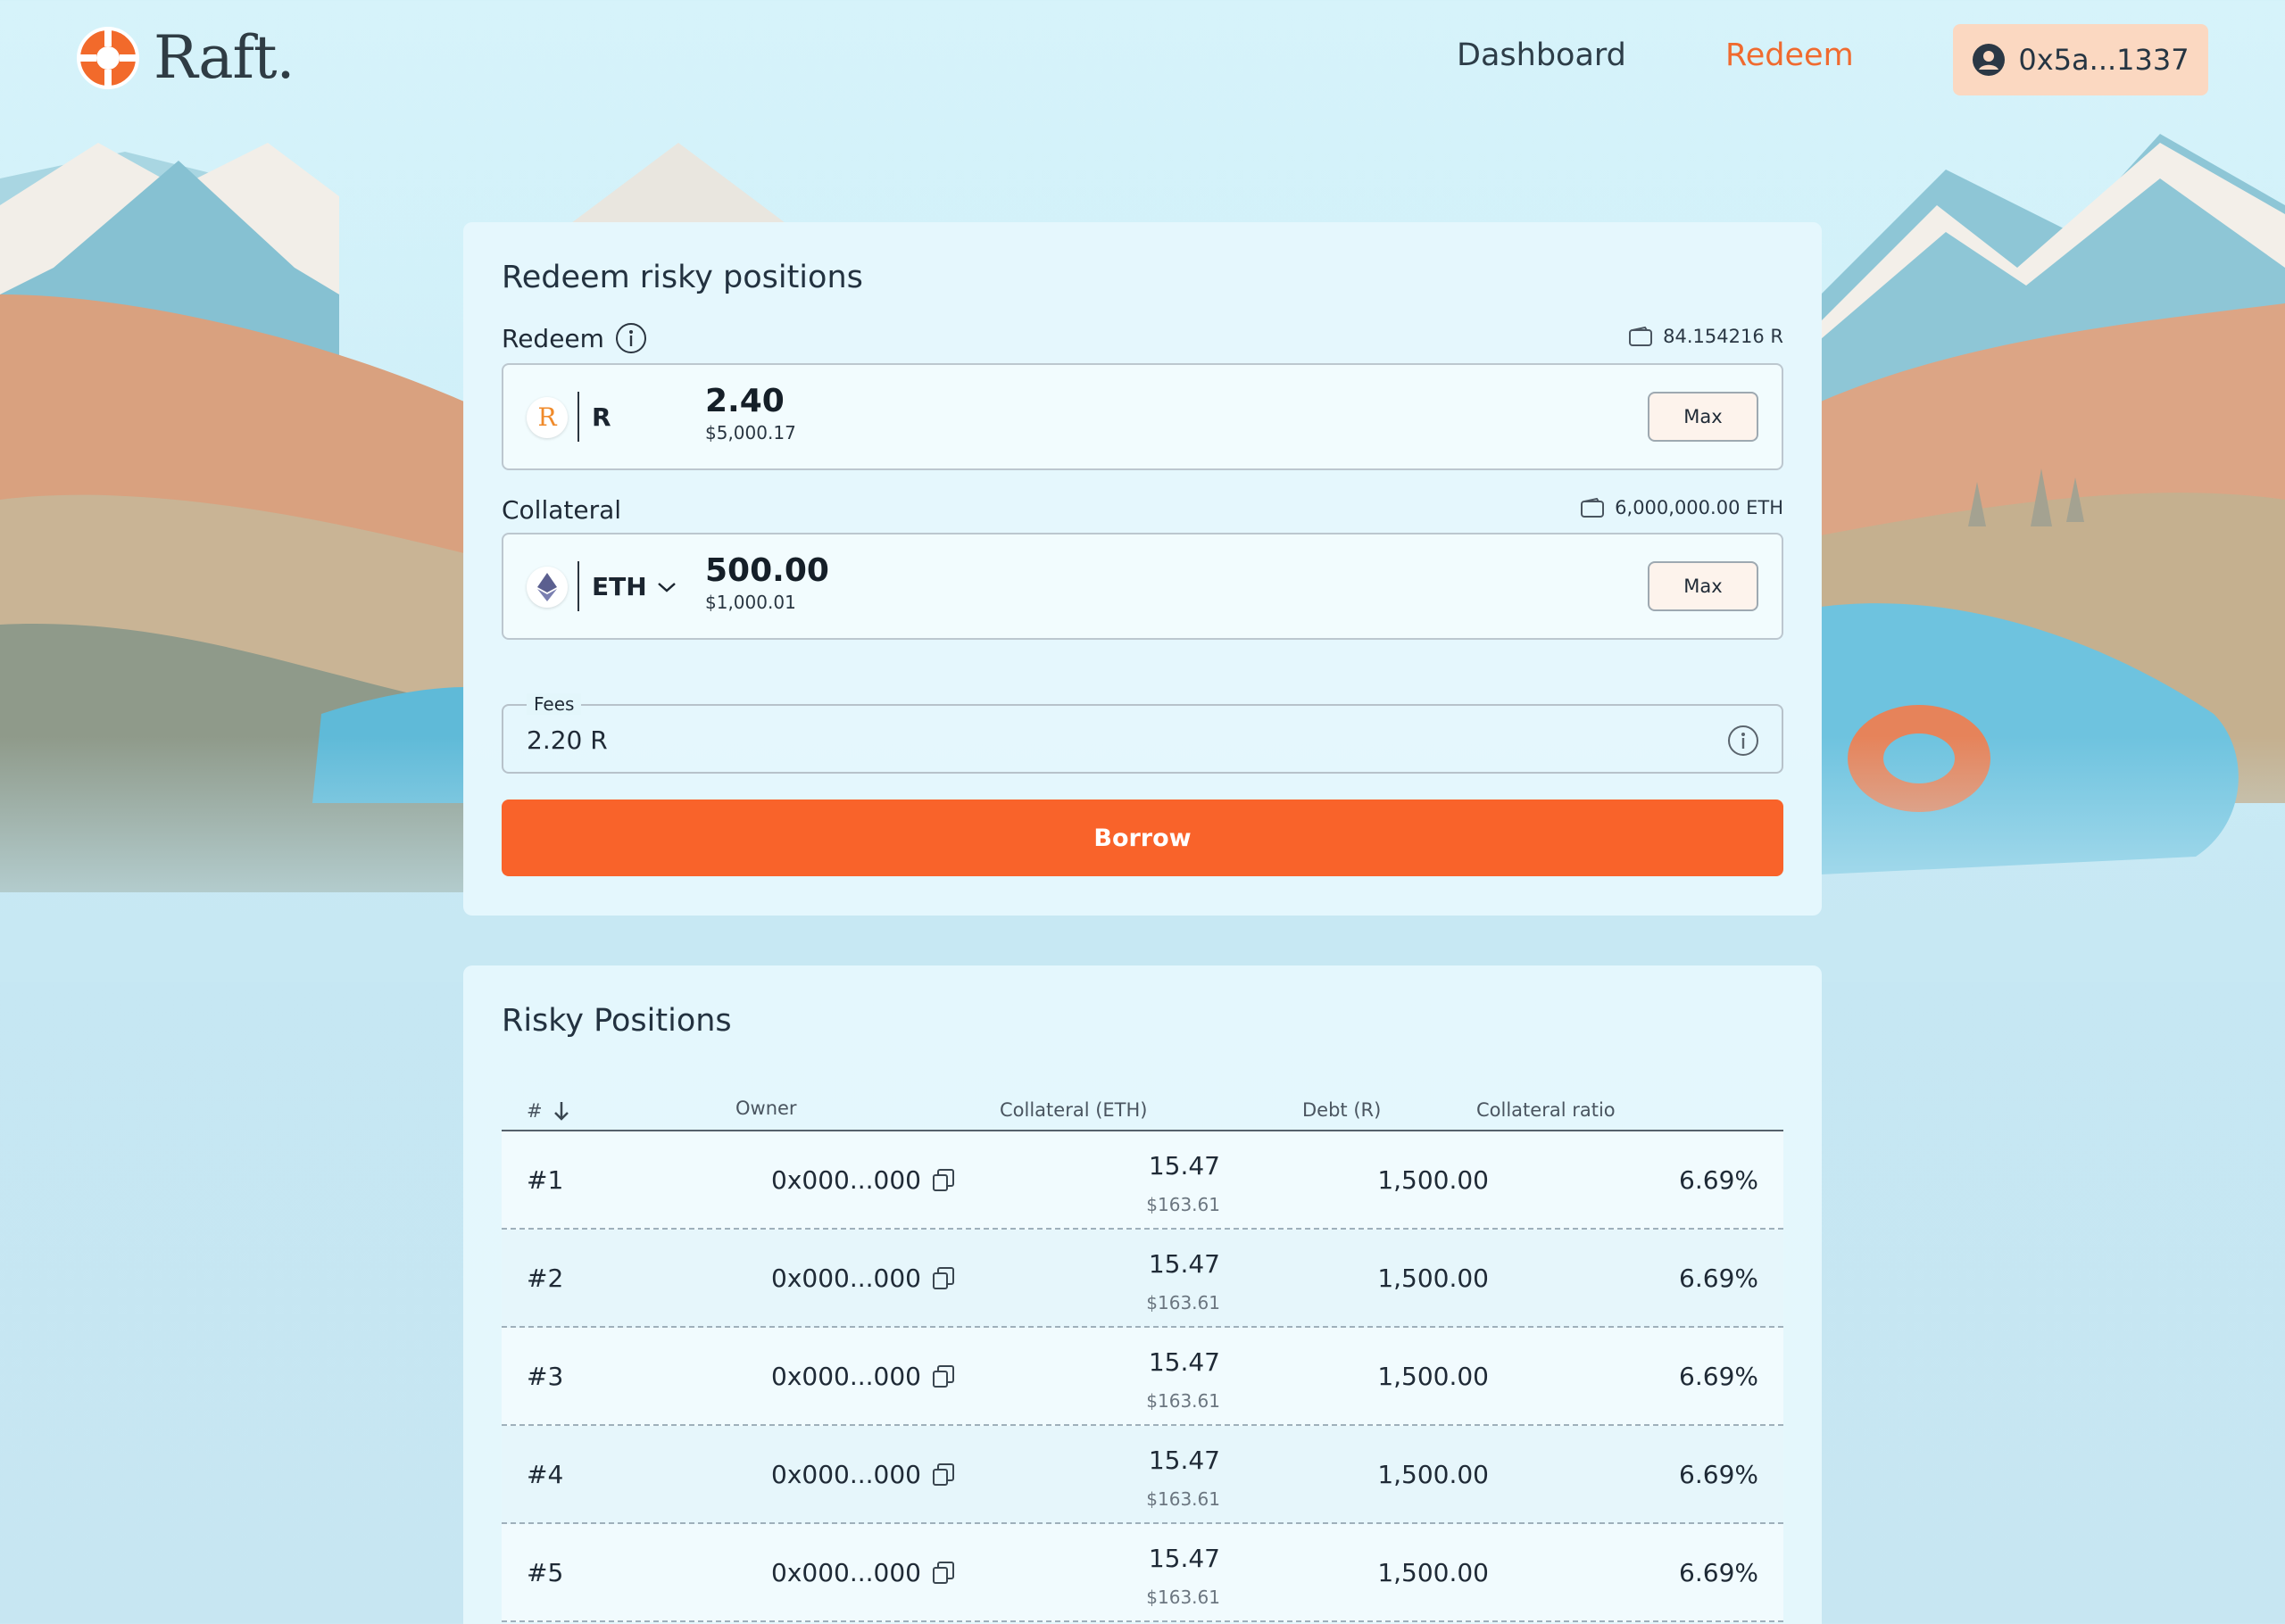 This screenshot has width=2285, height=1624. I want to click on collateral-token-selector: ETH, so click(634, 586).